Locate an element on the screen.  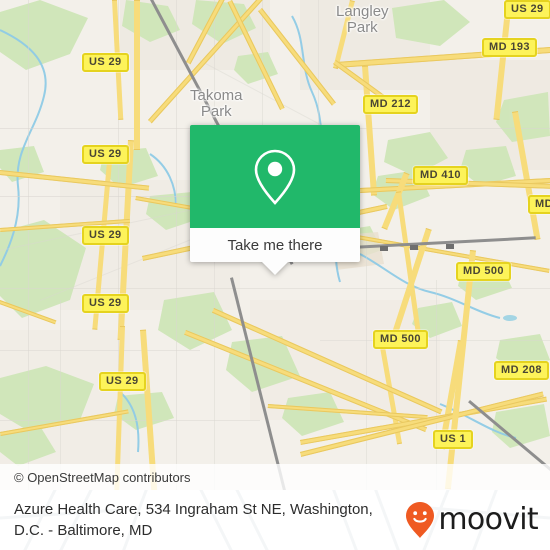
map-place-label-langley-park: Langley Park is located at coordinates (362, 20).